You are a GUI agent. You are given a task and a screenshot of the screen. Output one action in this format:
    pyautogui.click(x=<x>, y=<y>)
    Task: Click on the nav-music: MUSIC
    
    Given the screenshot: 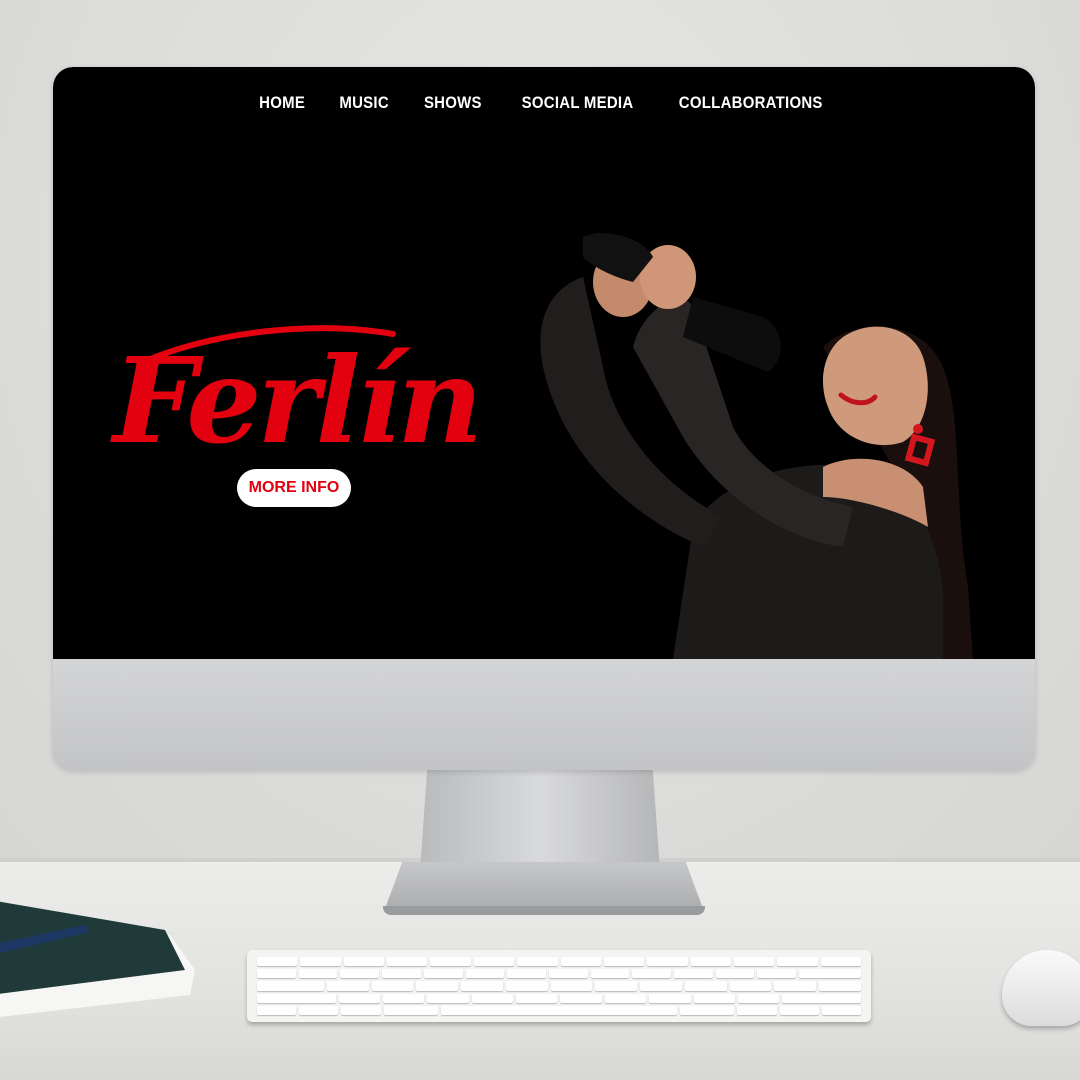 What is the action you would take?
    pyautogui.click(x=364, y=103)
    